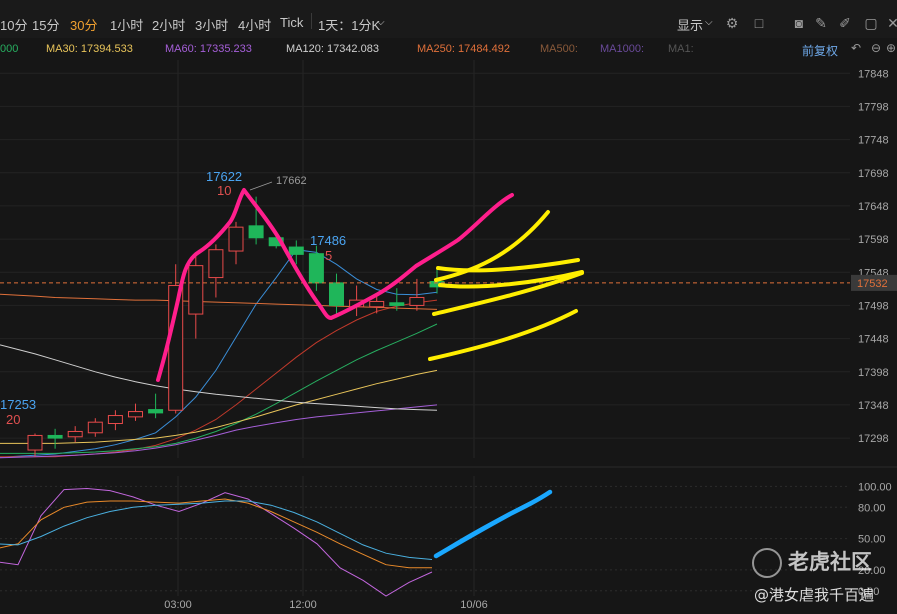  Describe the element at coordinates (873, 340) in the screenshot. I see `y-tick-label: 17448` at that location.